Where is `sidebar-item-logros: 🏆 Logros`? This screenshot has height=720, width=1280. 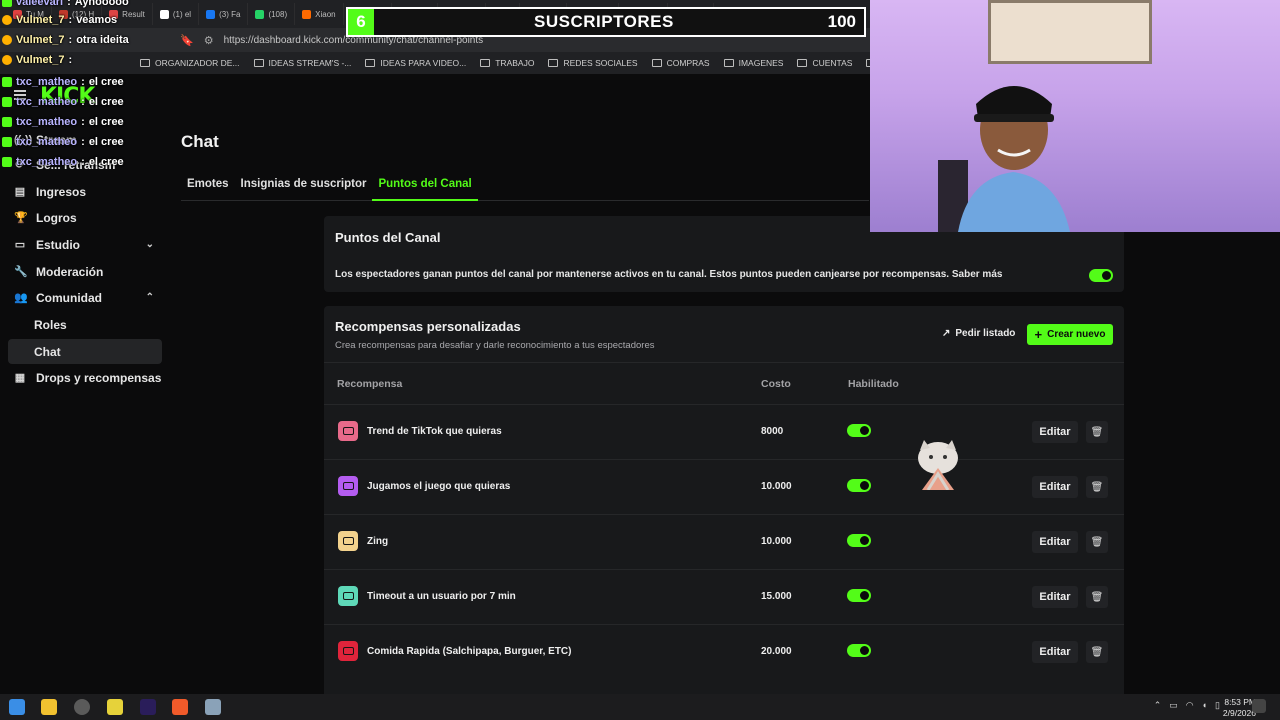
sidebar-item-logros: 🏆 Logros is located at coordinates (85, 217).